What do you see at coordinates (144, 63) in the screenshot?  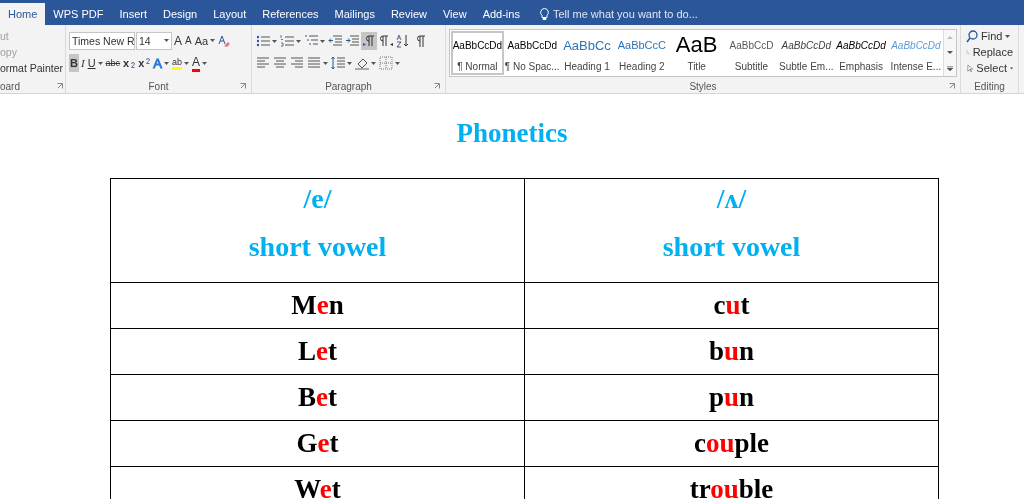 I see `superscript-button: x` at bounding box center [144, 63].